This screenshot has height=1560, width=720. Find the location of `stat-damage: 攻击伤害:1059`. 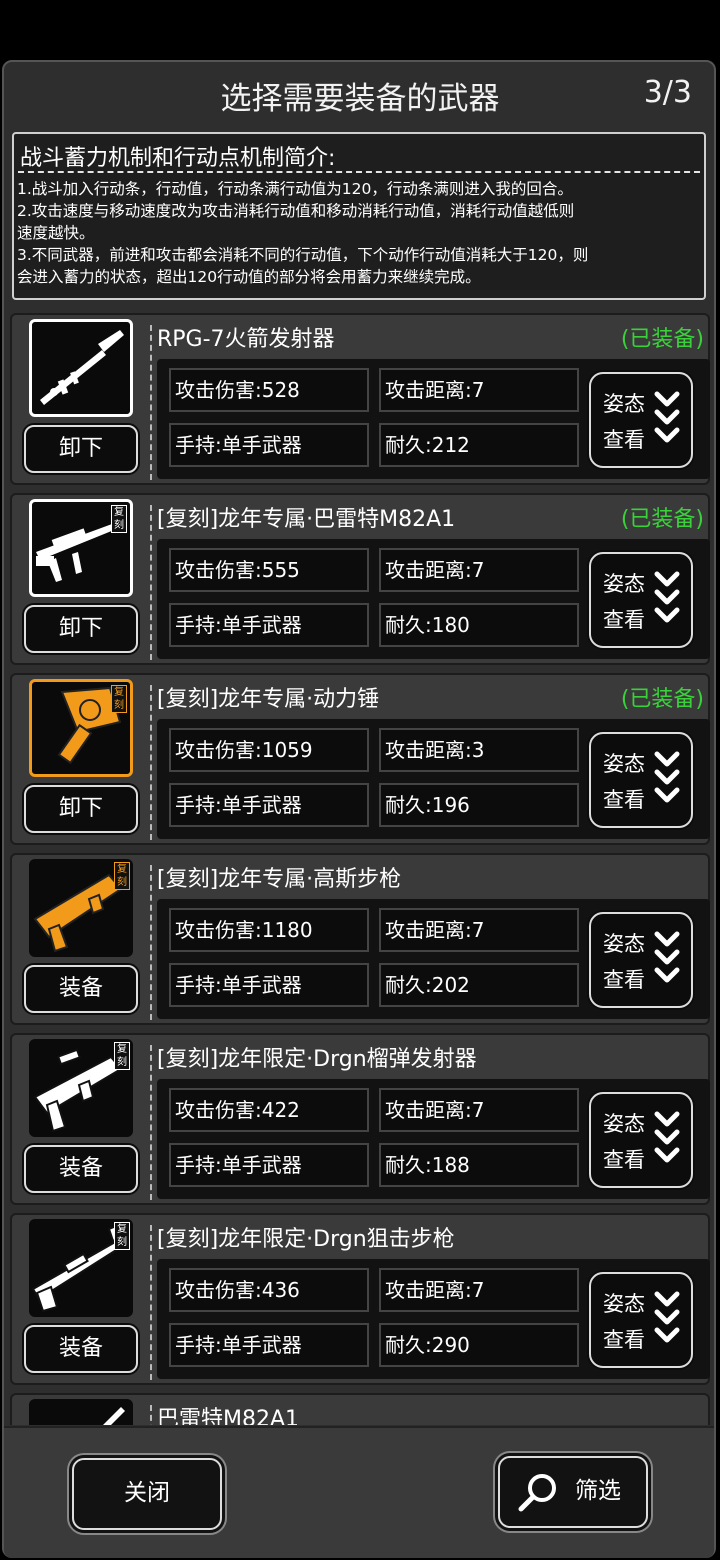

stat-damage: 攻击伤害:1059 is located at coordinates (269, 750).